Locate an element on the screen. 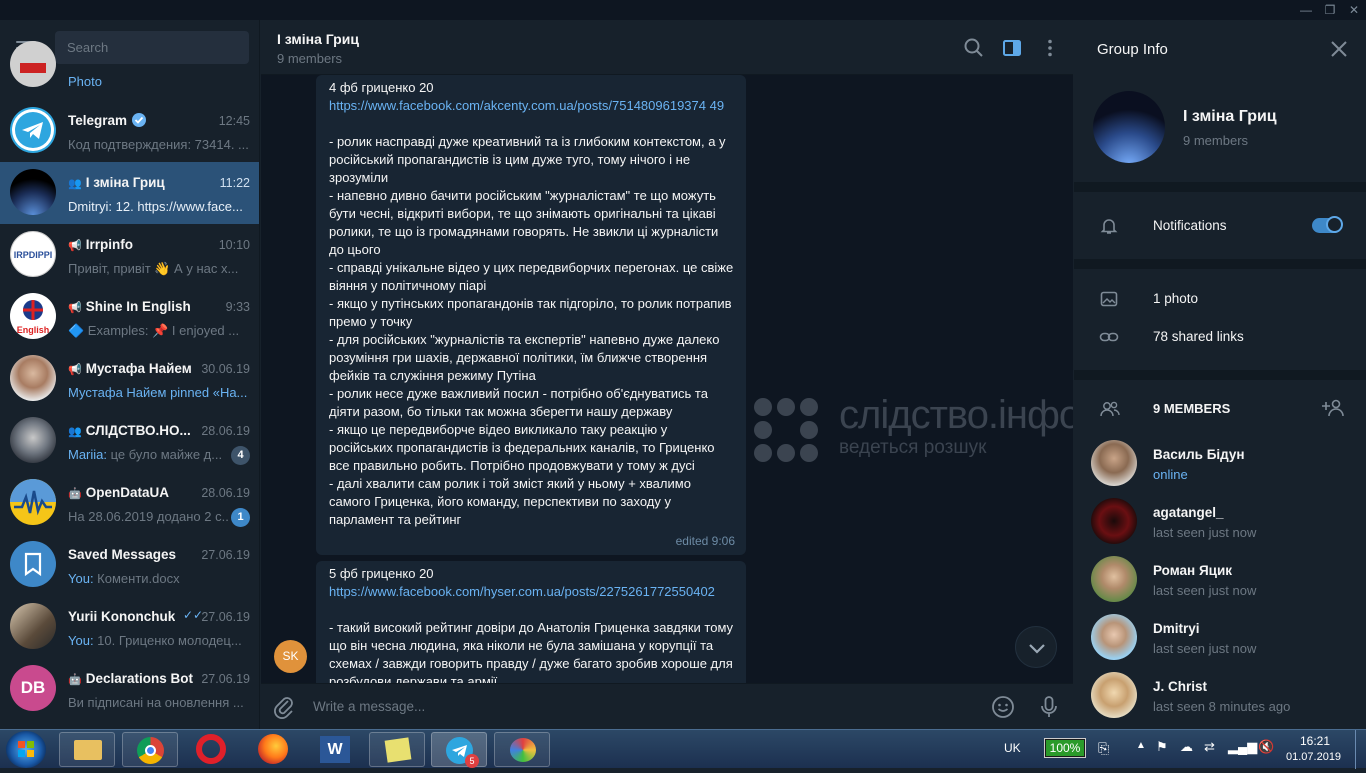  message-line is located at coordinates (531, 124).